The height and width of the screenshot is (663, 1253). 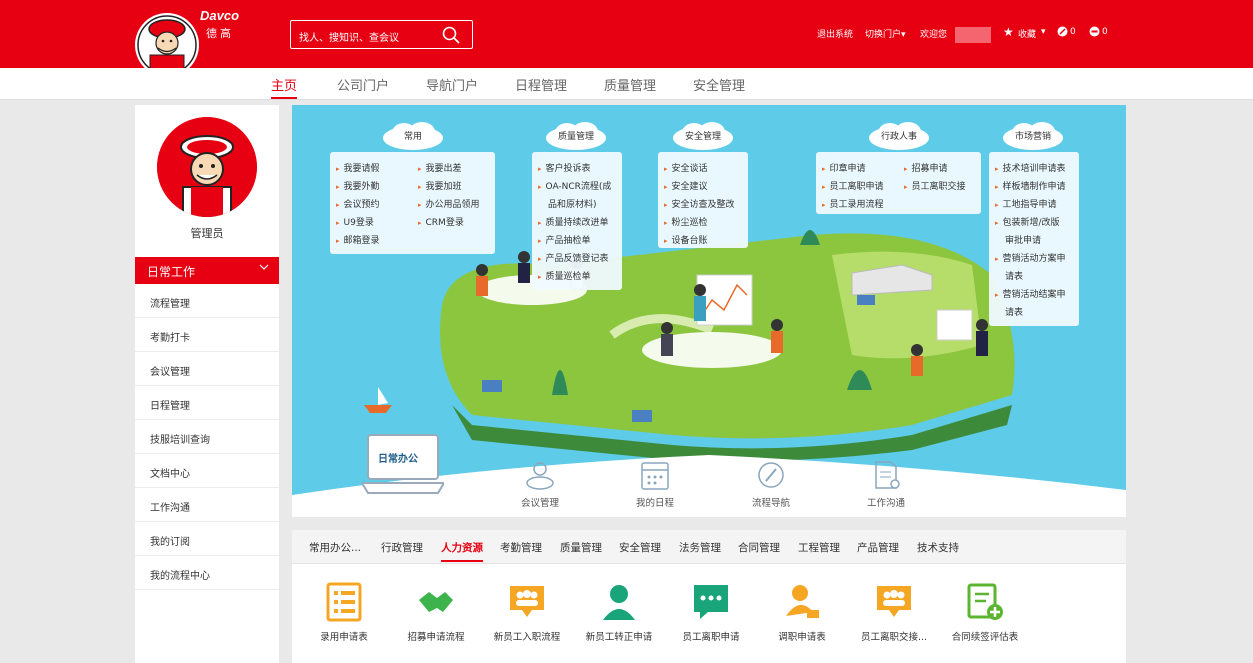 What do you see at coordinates (573, 257) in the screenshot?
I see `link-product-feedback: 产品反馈登记表` at bounding box center [573, 257].